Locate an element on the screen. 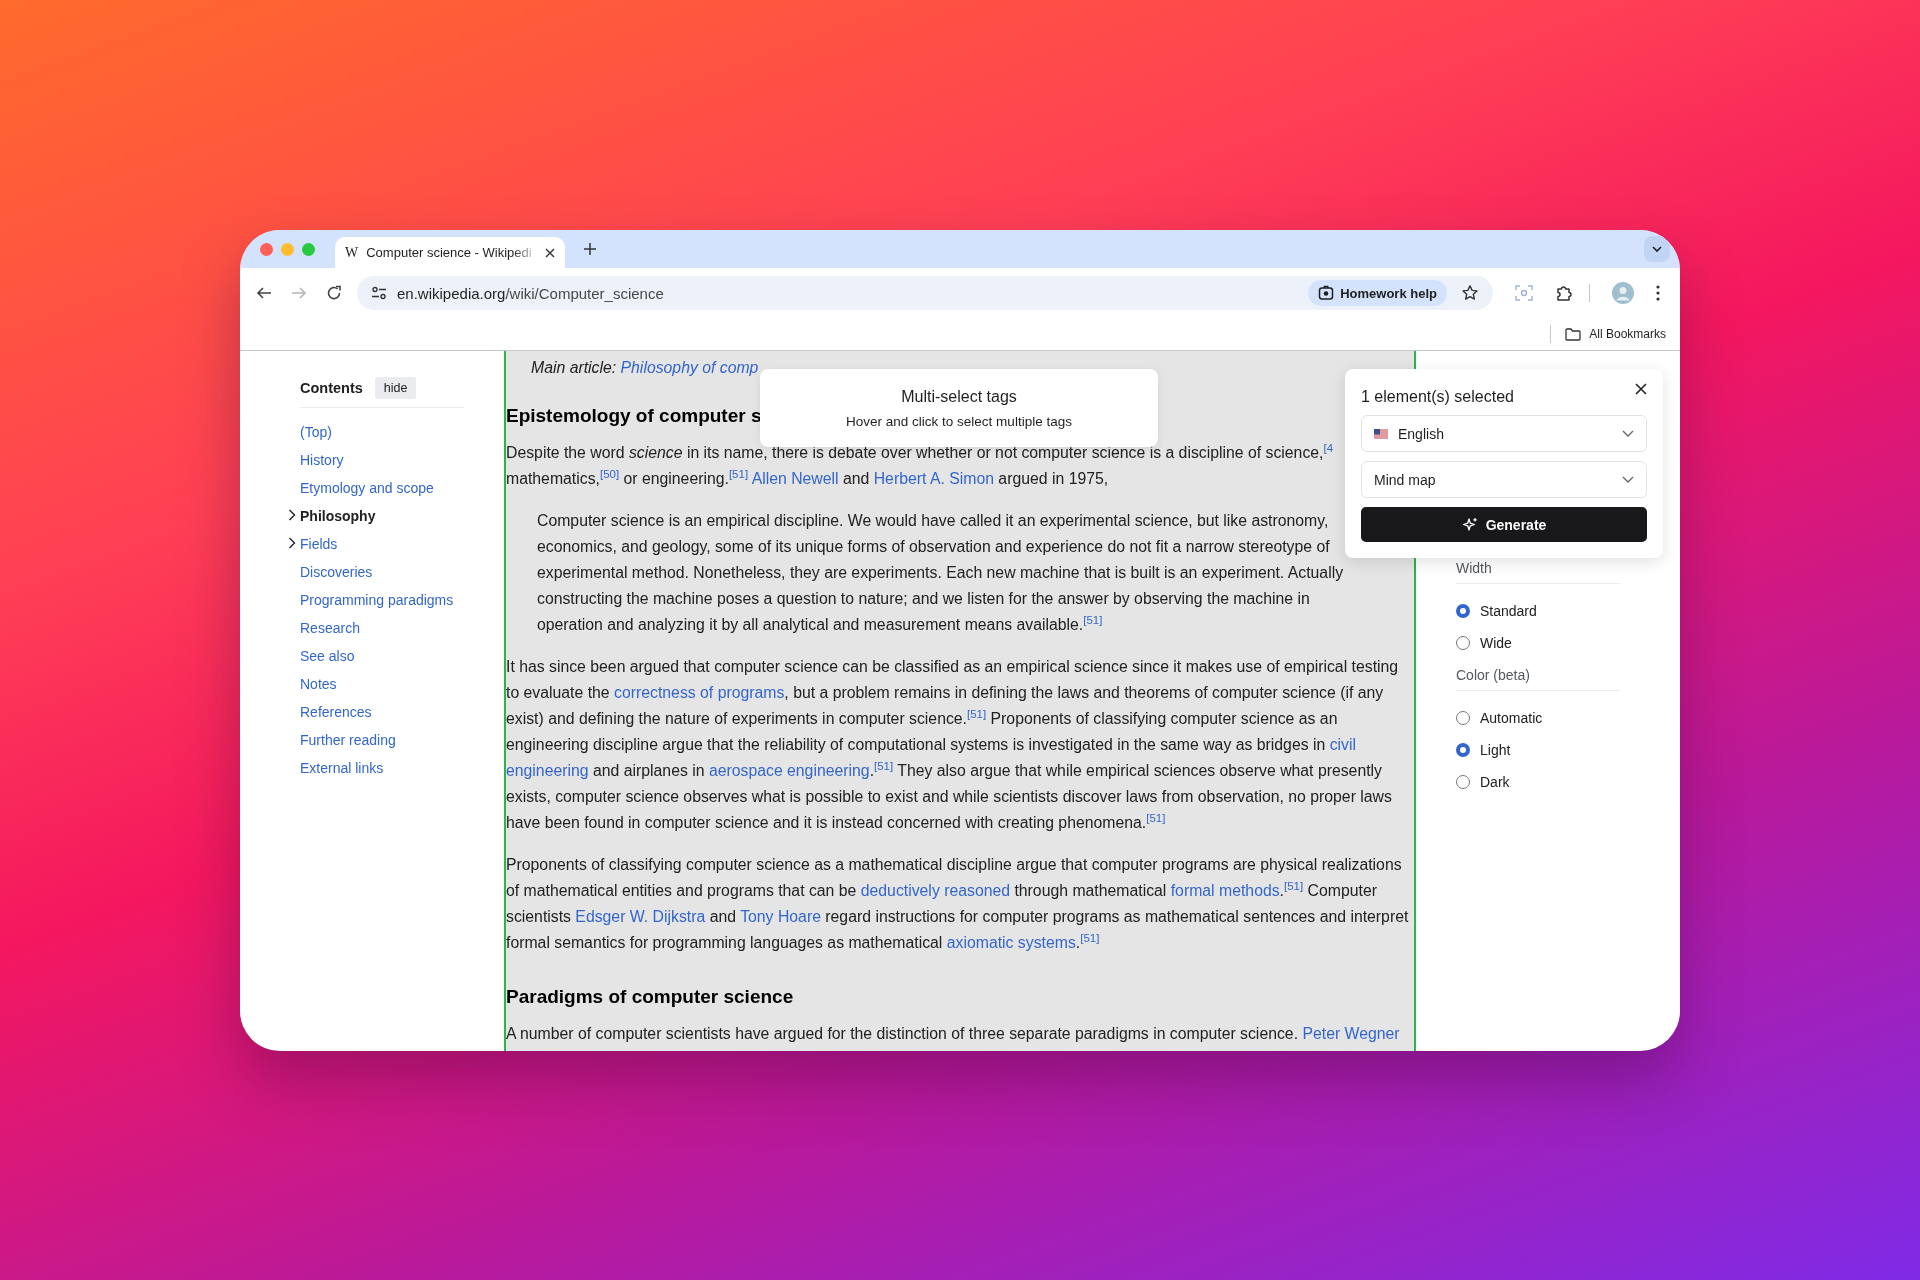  tooltip-text: Hover and click to select multiple tags is located at coordinates (959, 421).